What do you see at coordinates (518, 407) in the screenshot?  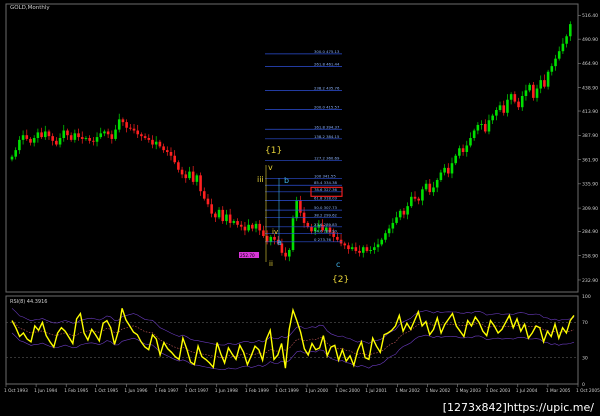 I see `watermark: [1273x842]https://upic.me/` at bounding box center [518, 407].